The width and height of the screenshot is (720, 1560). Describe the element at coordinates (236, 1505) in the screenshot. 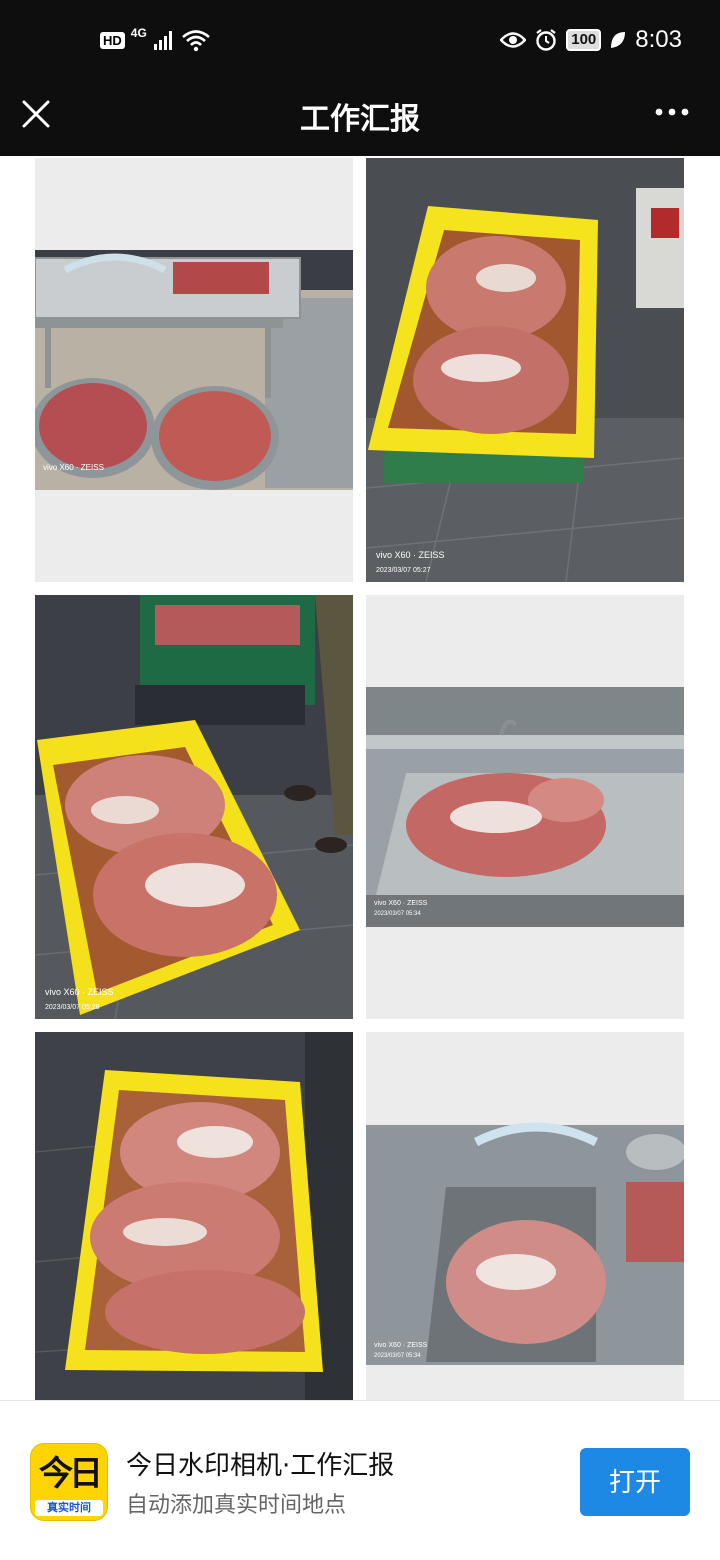

I see `app-subtitle: 自动添加真实时间地点` at that location.